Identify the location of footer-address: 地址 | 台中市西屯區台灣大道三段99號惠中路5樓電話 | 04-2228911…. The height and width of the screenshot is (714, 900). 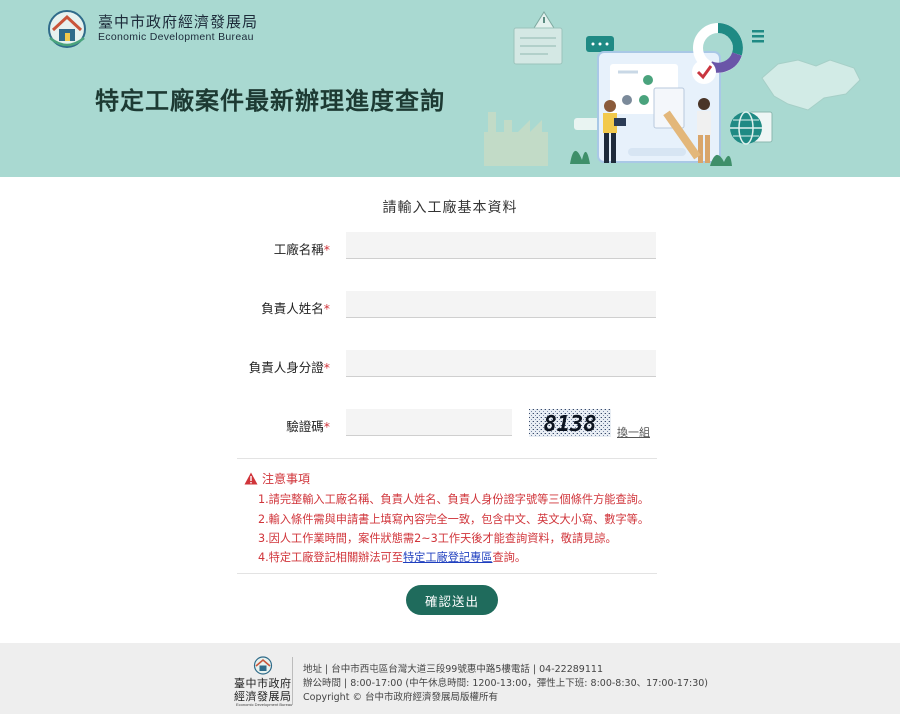
(453, 669).